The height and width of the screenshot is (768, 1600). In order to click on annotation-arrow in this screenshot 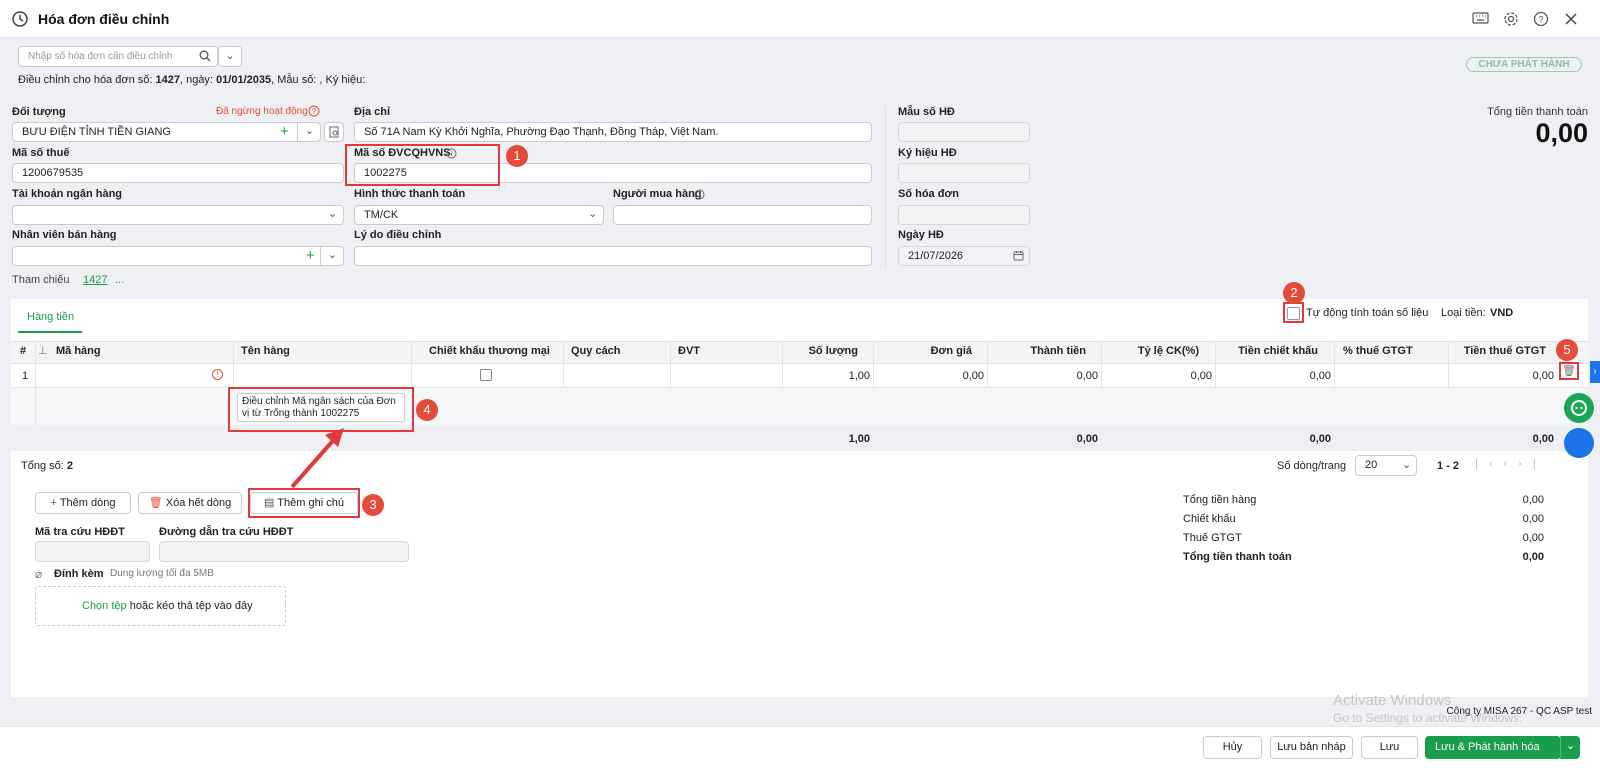, I will do `click(317, 458)`.